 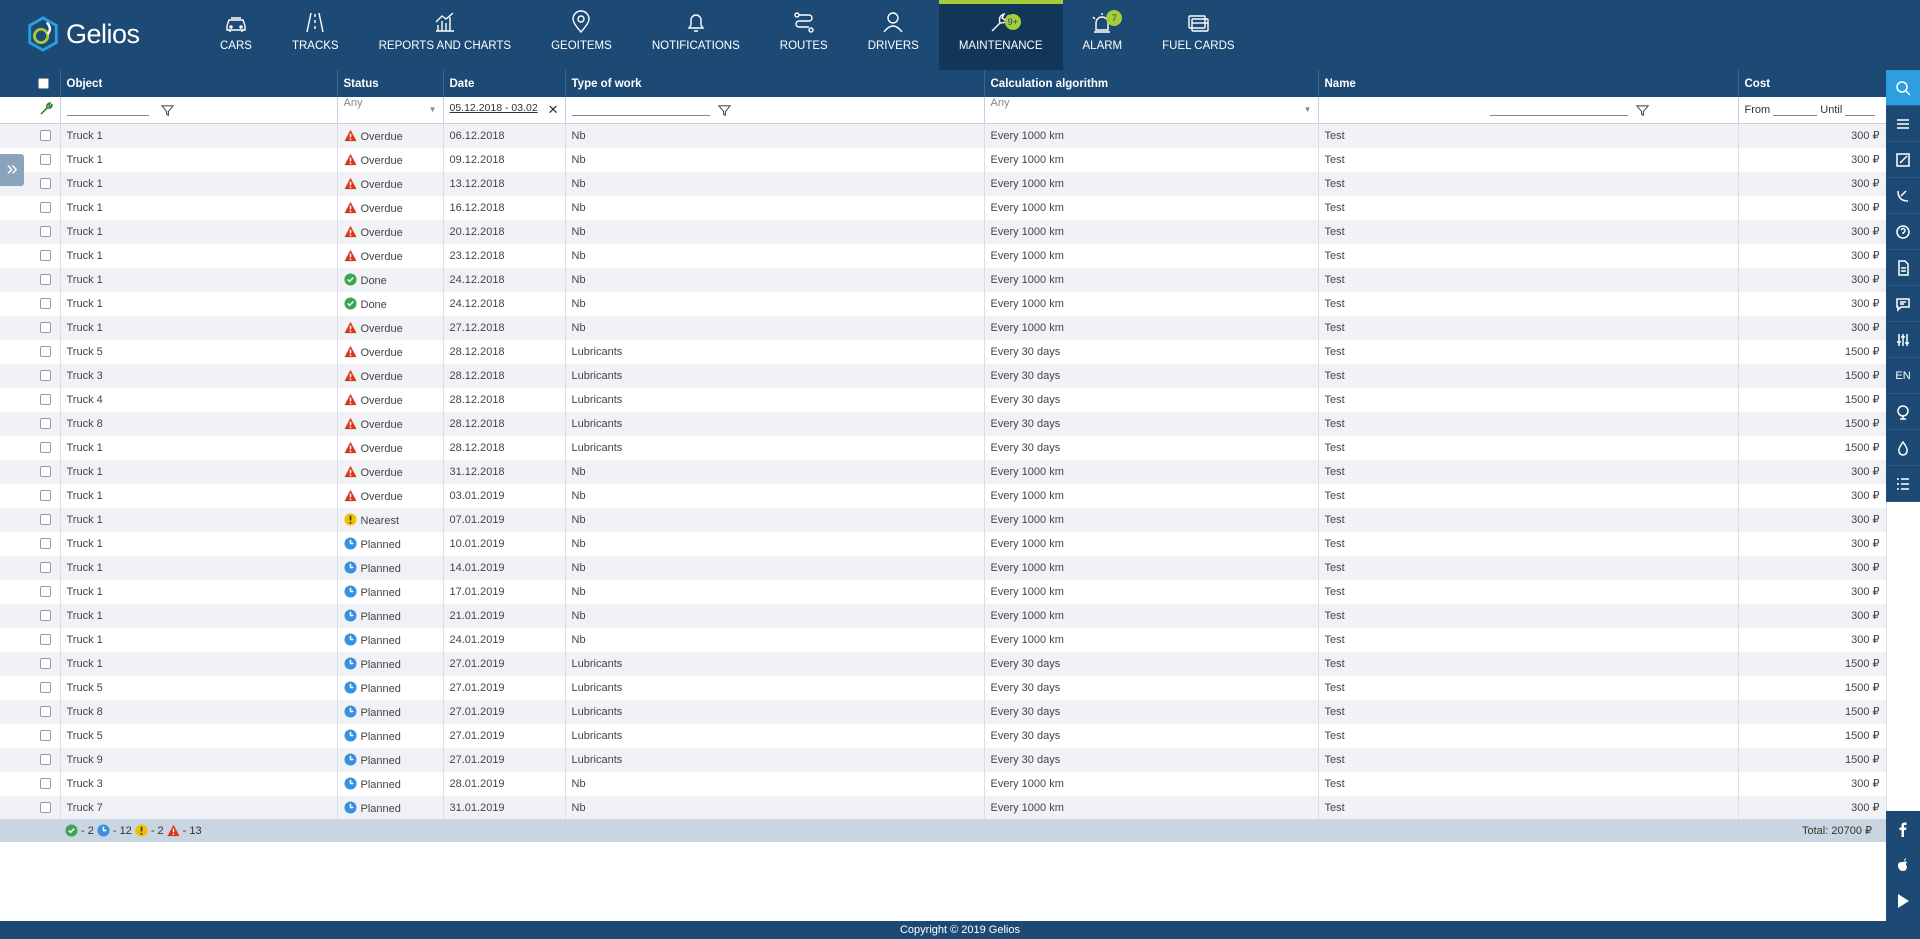 I want to click on status-filter-select: Any ▼, so click(x=390, y=110).